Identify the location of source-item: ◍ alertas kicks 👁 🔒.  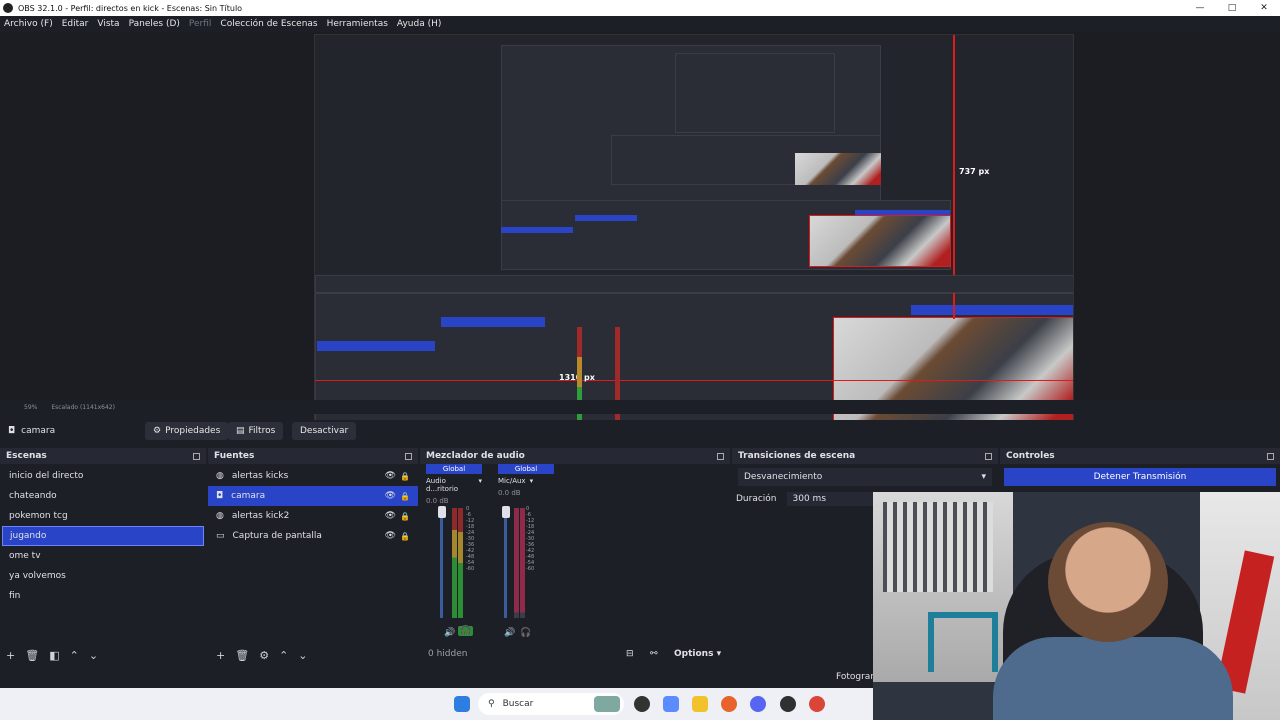
(313, 476).